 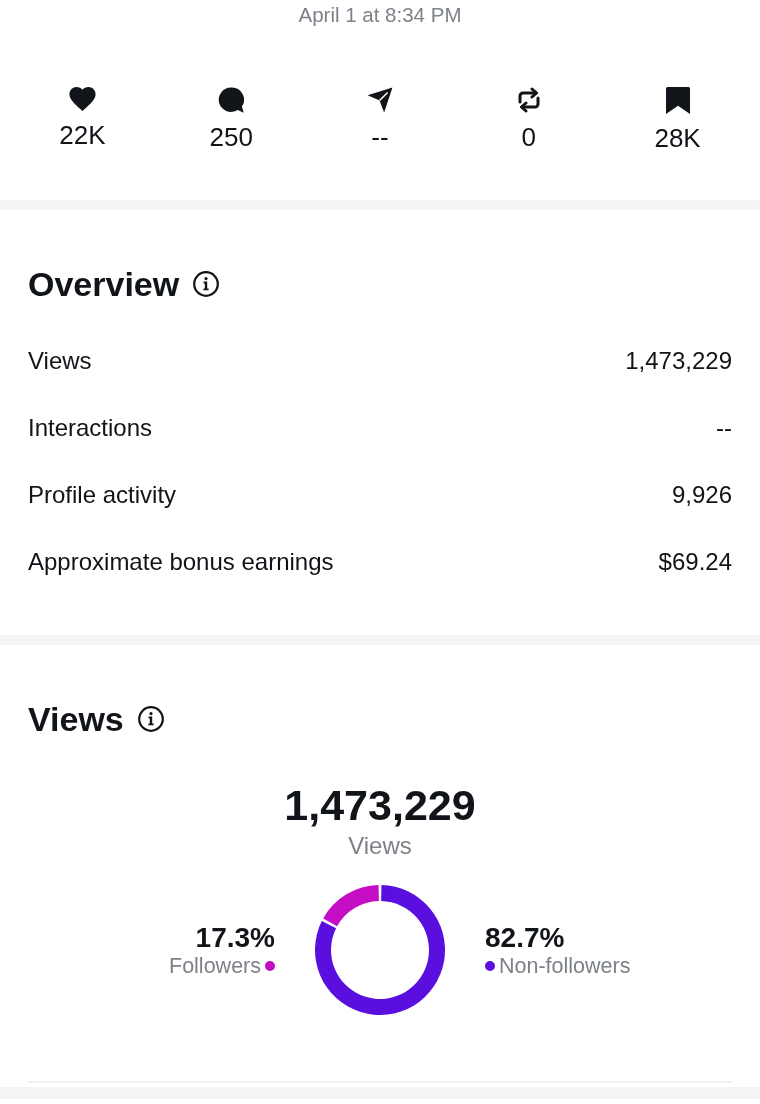 What do you see at coordinates (60, 360) in the screenshot?
I see `metric-label: Views` at bounding box center [60, 360].